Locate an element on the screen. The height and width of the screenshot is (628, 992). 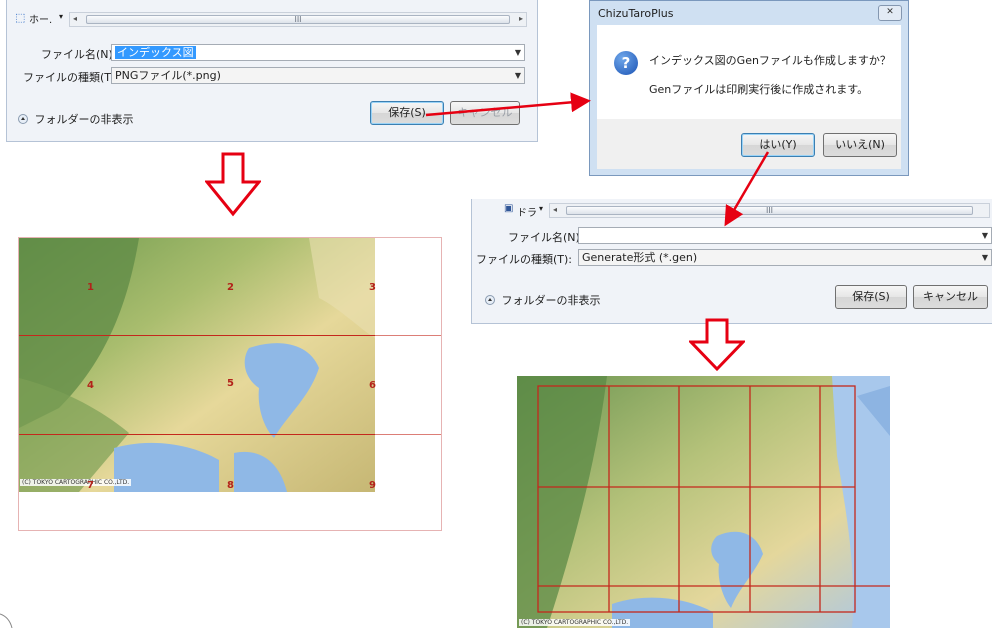
cell-number: 1 is located at coordinates (90, 287).